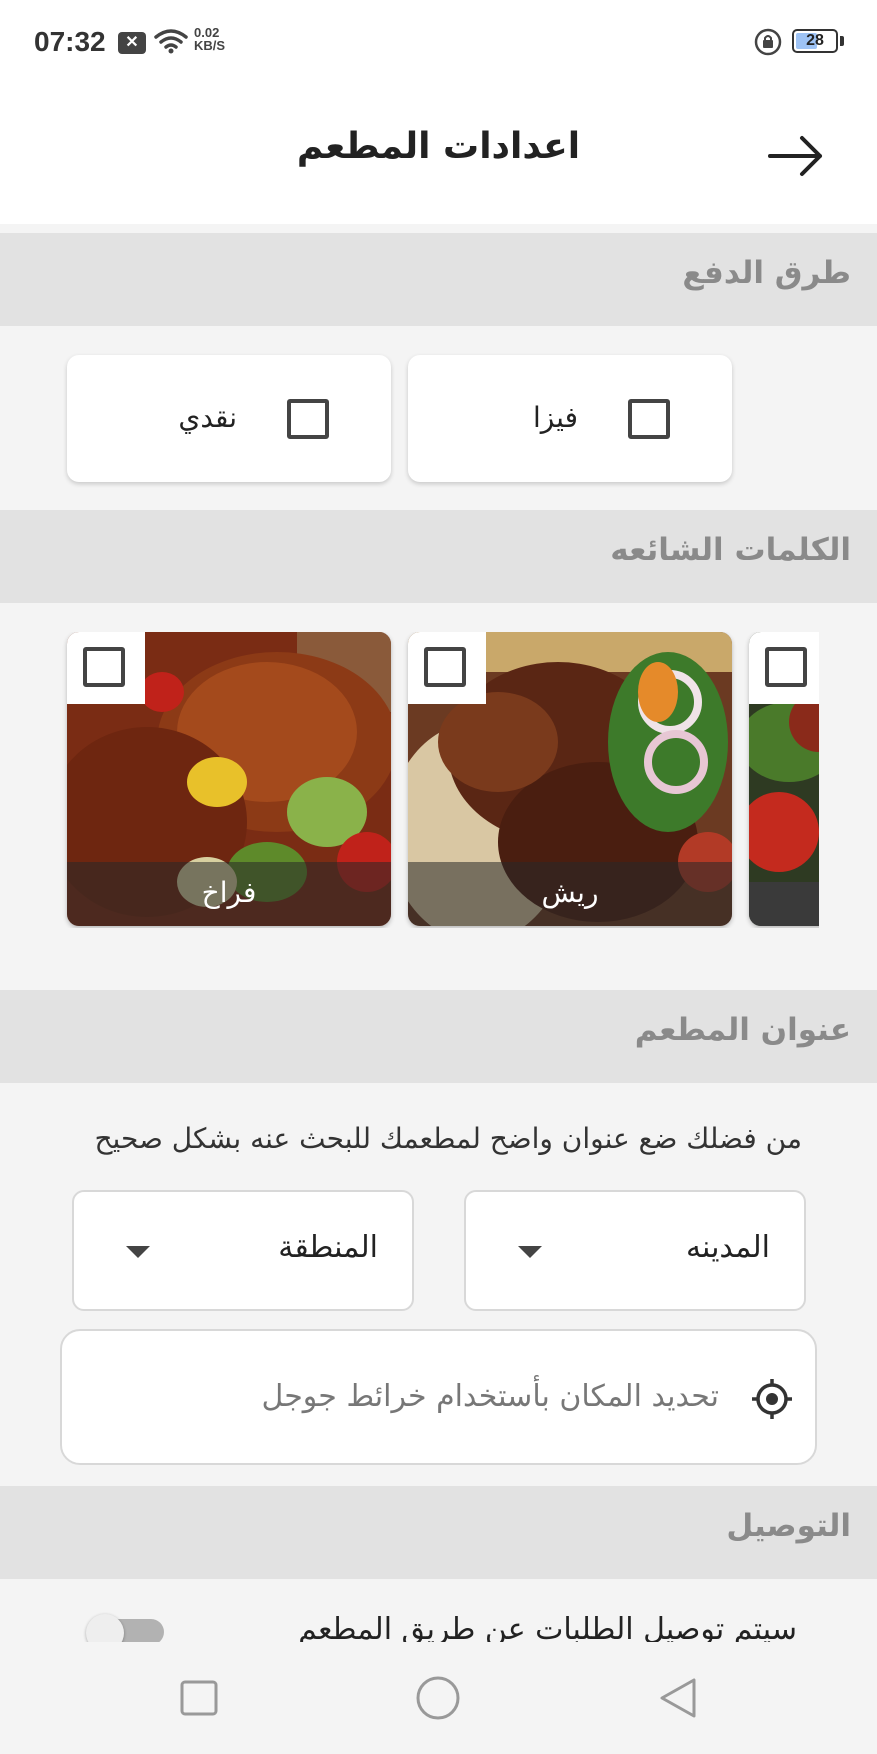 The image size is (877, 1754). I want to click on circle-icon, so click(438, 1698).